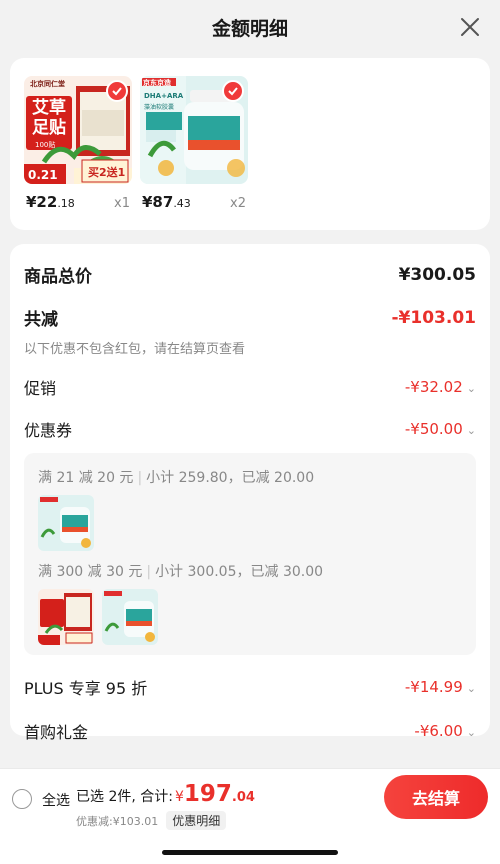 The image size is (500, 864). What do you see at coordinates (164, 96) in the screenshot?
I see `product2-line1: DHA+ARA` at bounding box center [164, 96].